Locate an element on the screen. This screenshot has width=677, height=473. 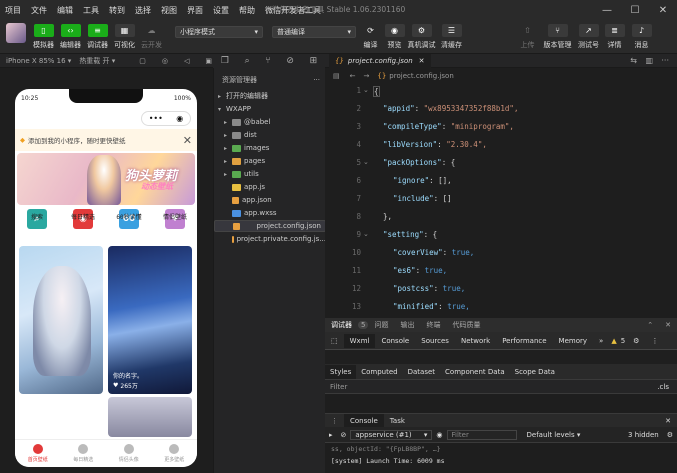
tab-problems: 问题 is located at coordinates (381, 325).